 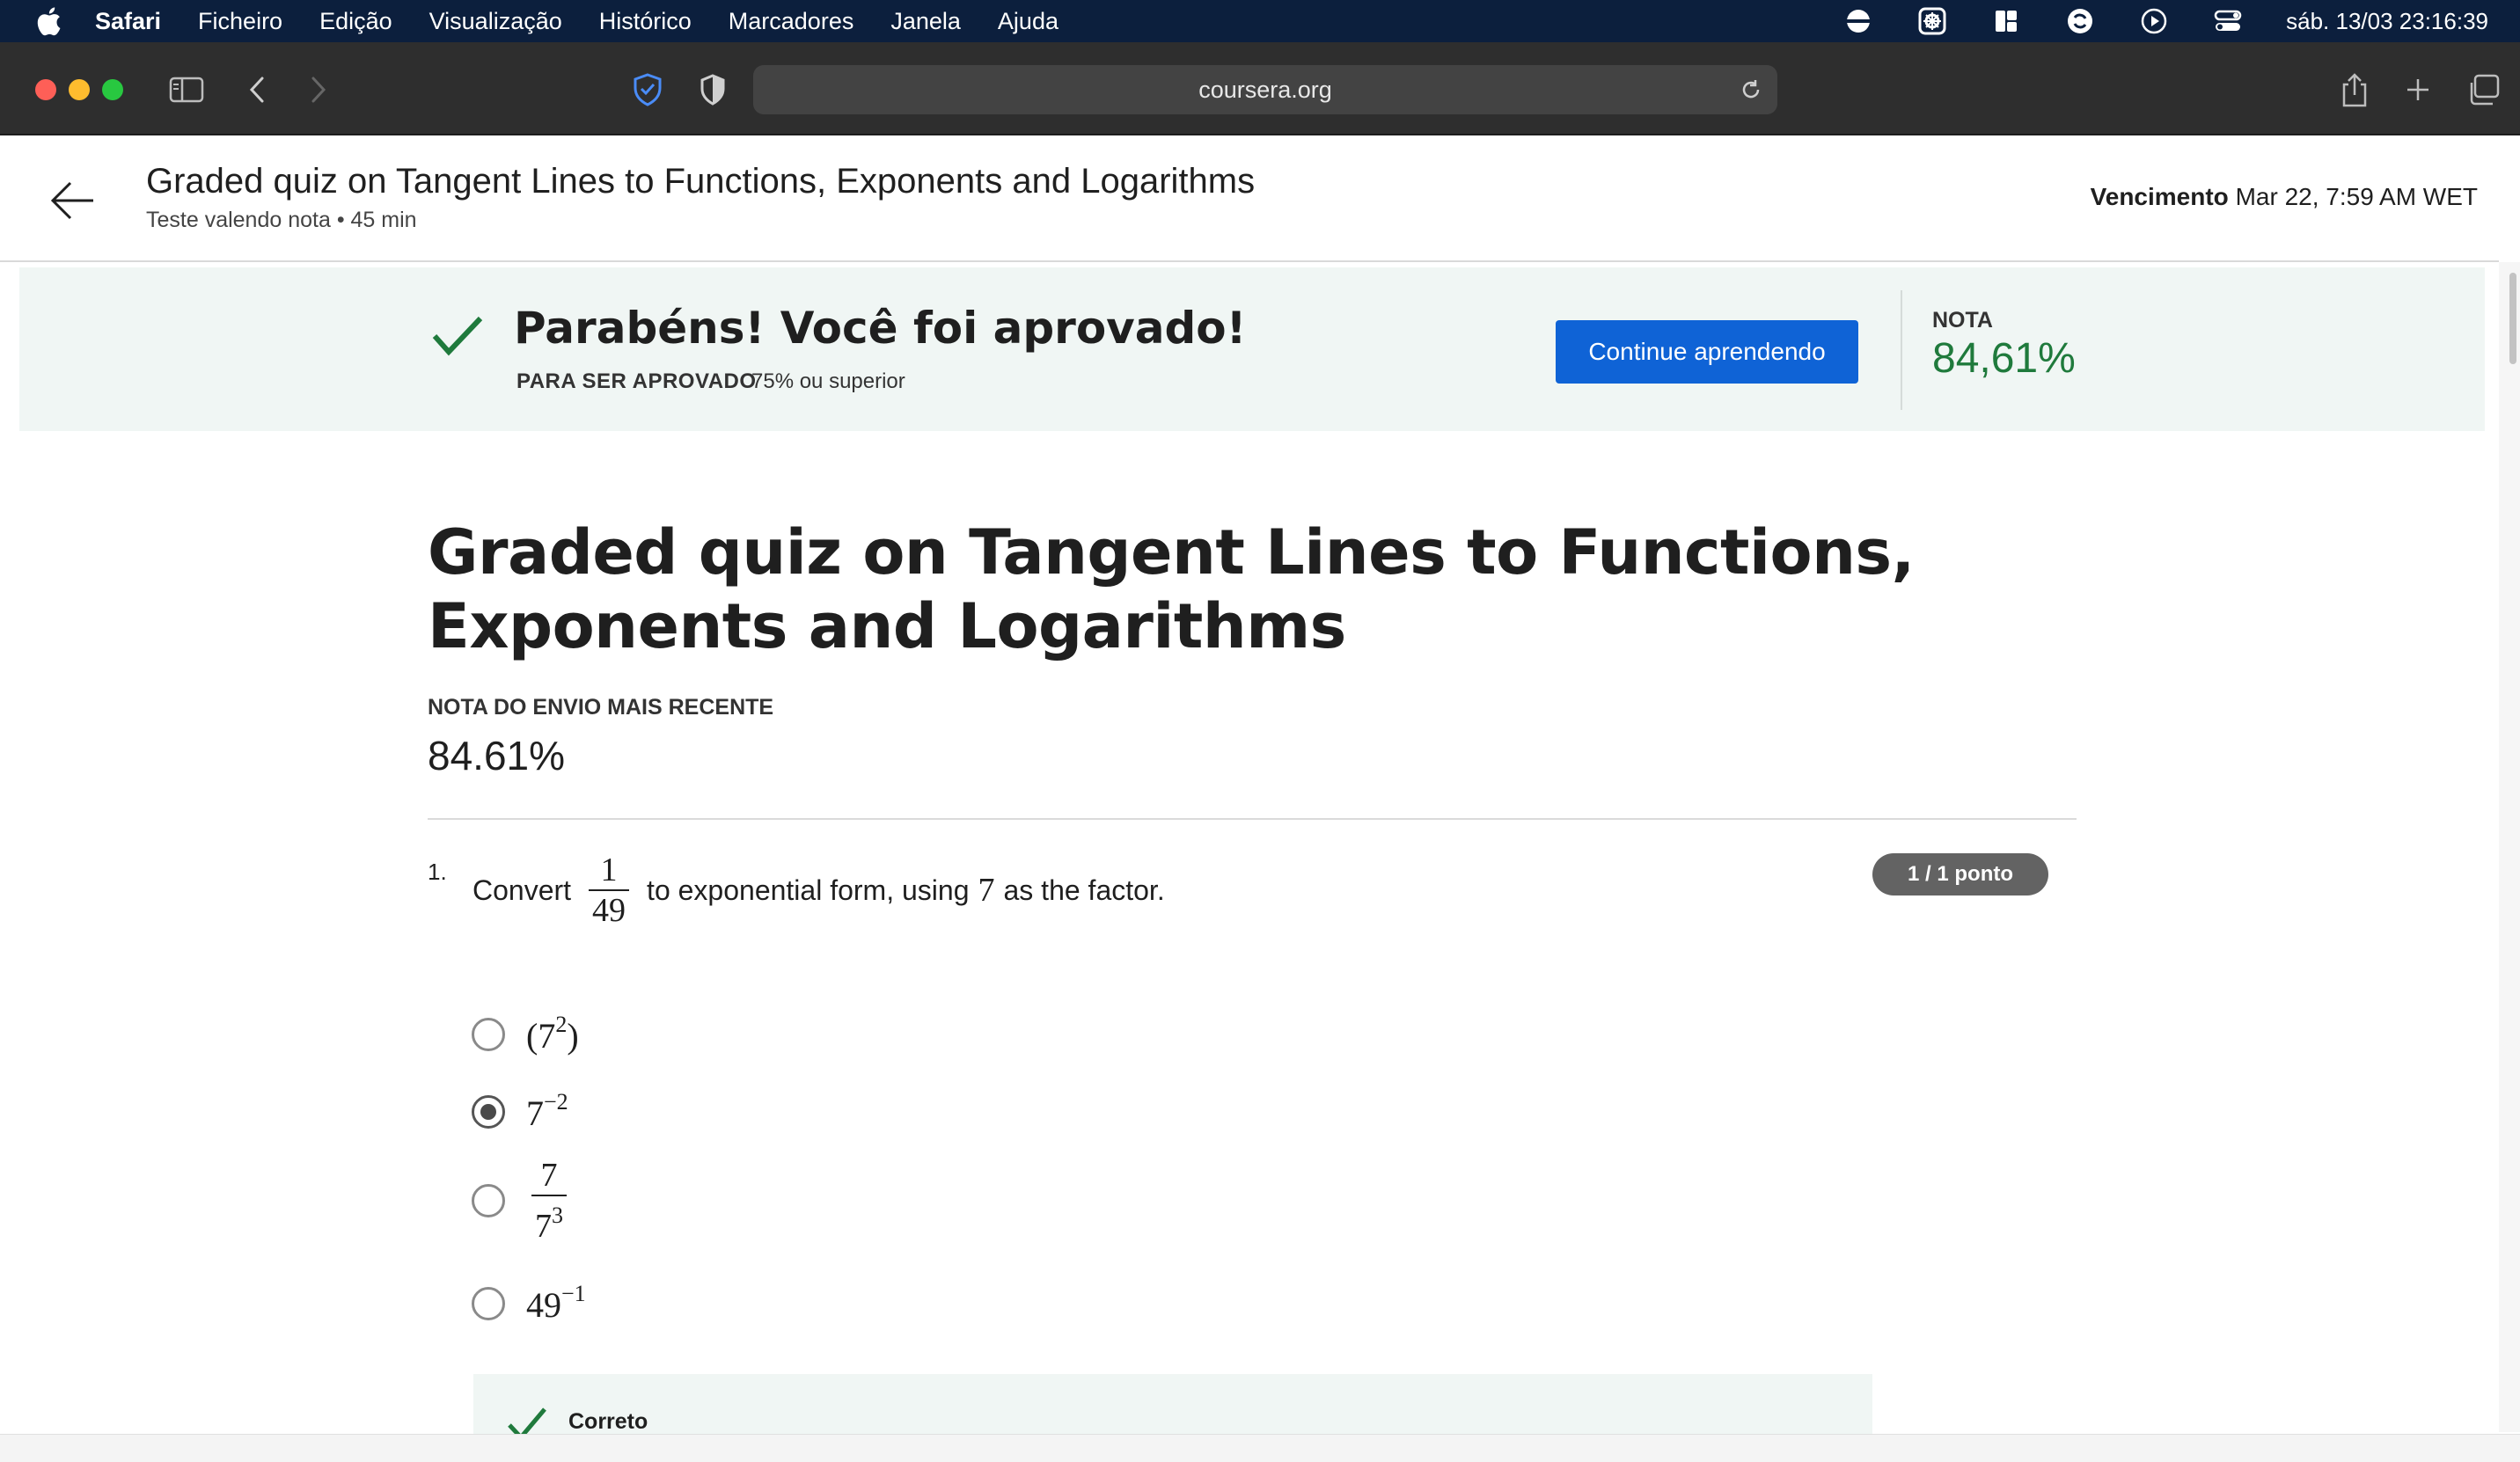 I want to click on browser-toolbar: coursera.org, so click(x=1260, y=88).